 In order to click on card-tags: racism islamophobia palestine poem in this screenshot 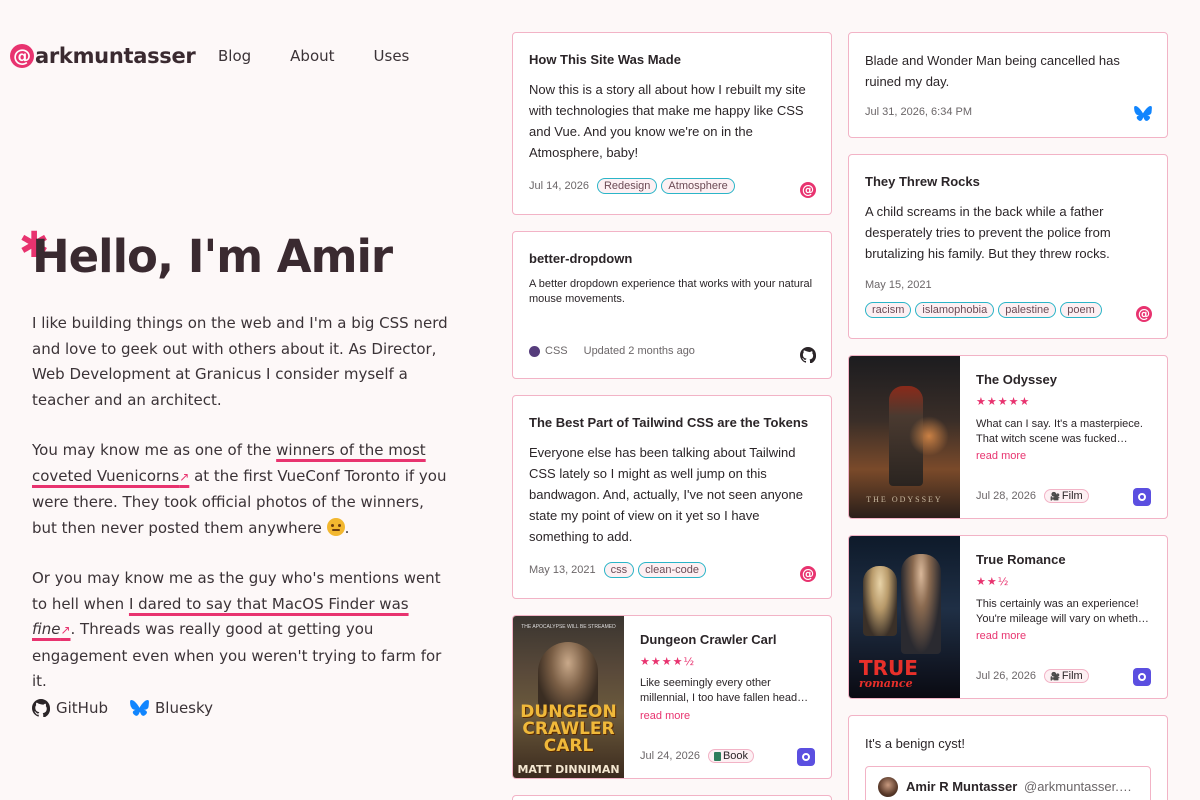, I will do `click(981, 310)`.